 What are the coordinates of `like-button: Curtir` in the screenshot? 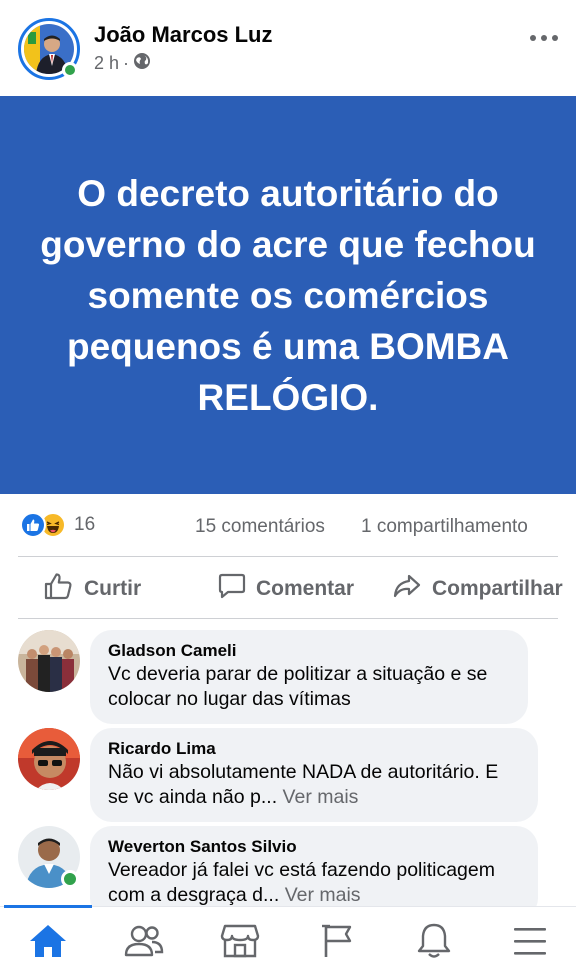 It's located at (92, 589).